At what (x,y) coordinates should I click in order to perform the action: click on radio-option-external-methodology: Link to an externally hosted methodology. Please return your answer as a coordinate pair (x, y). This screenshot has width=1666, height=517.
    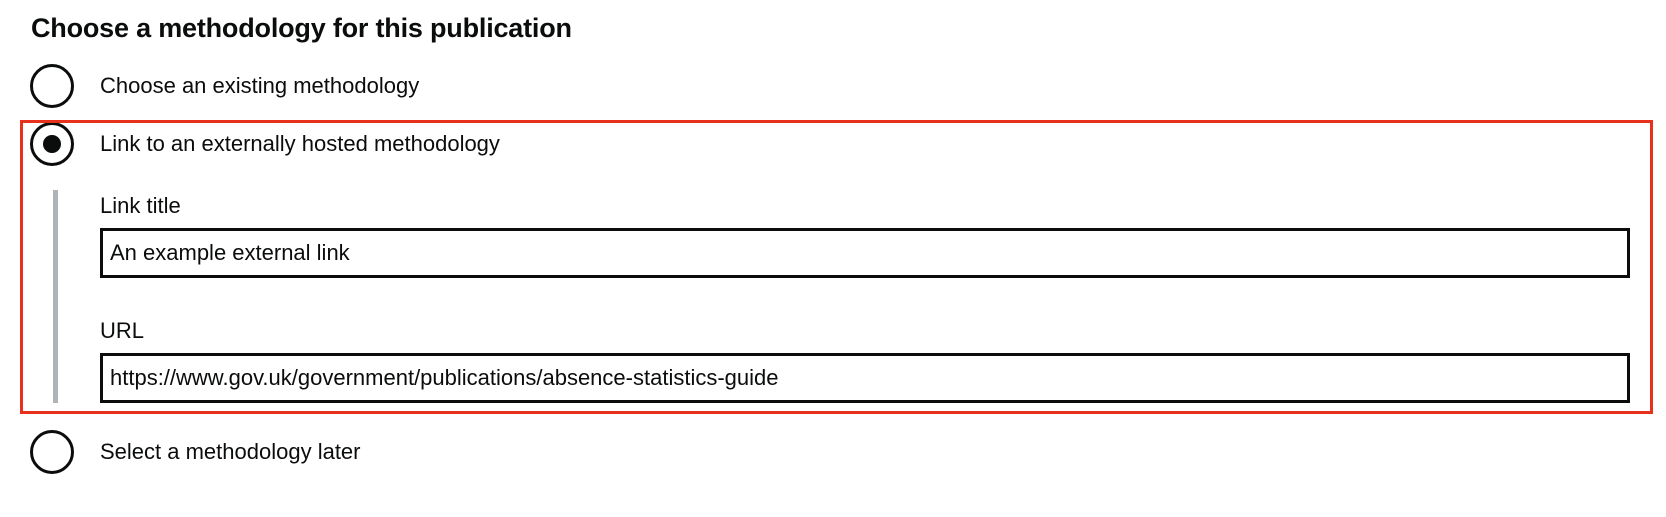
    Looking at the image, I should click on (780, 148).